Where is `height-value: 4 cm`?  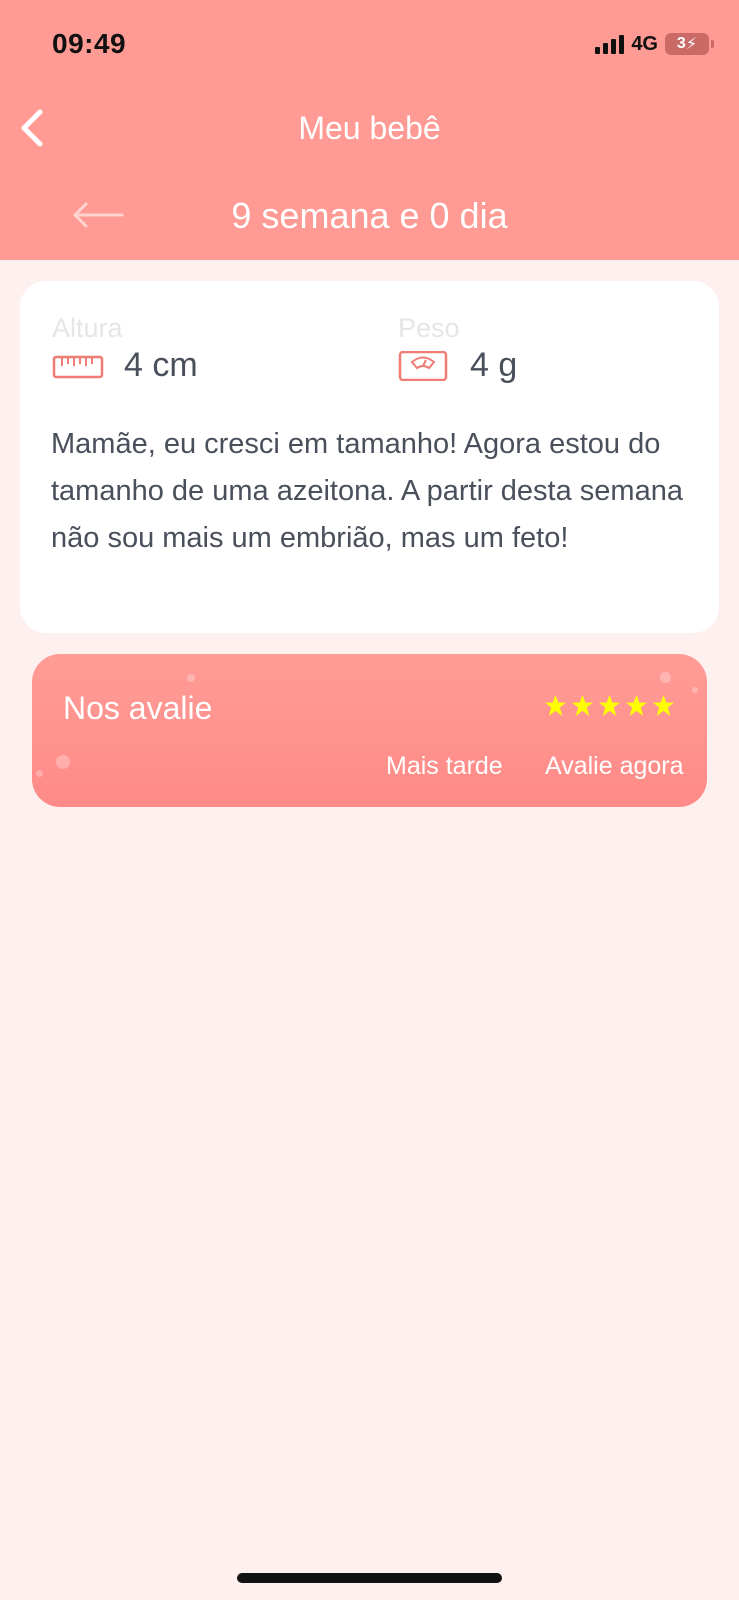 height-value: 4 cm is located at coordinates (161, 365).